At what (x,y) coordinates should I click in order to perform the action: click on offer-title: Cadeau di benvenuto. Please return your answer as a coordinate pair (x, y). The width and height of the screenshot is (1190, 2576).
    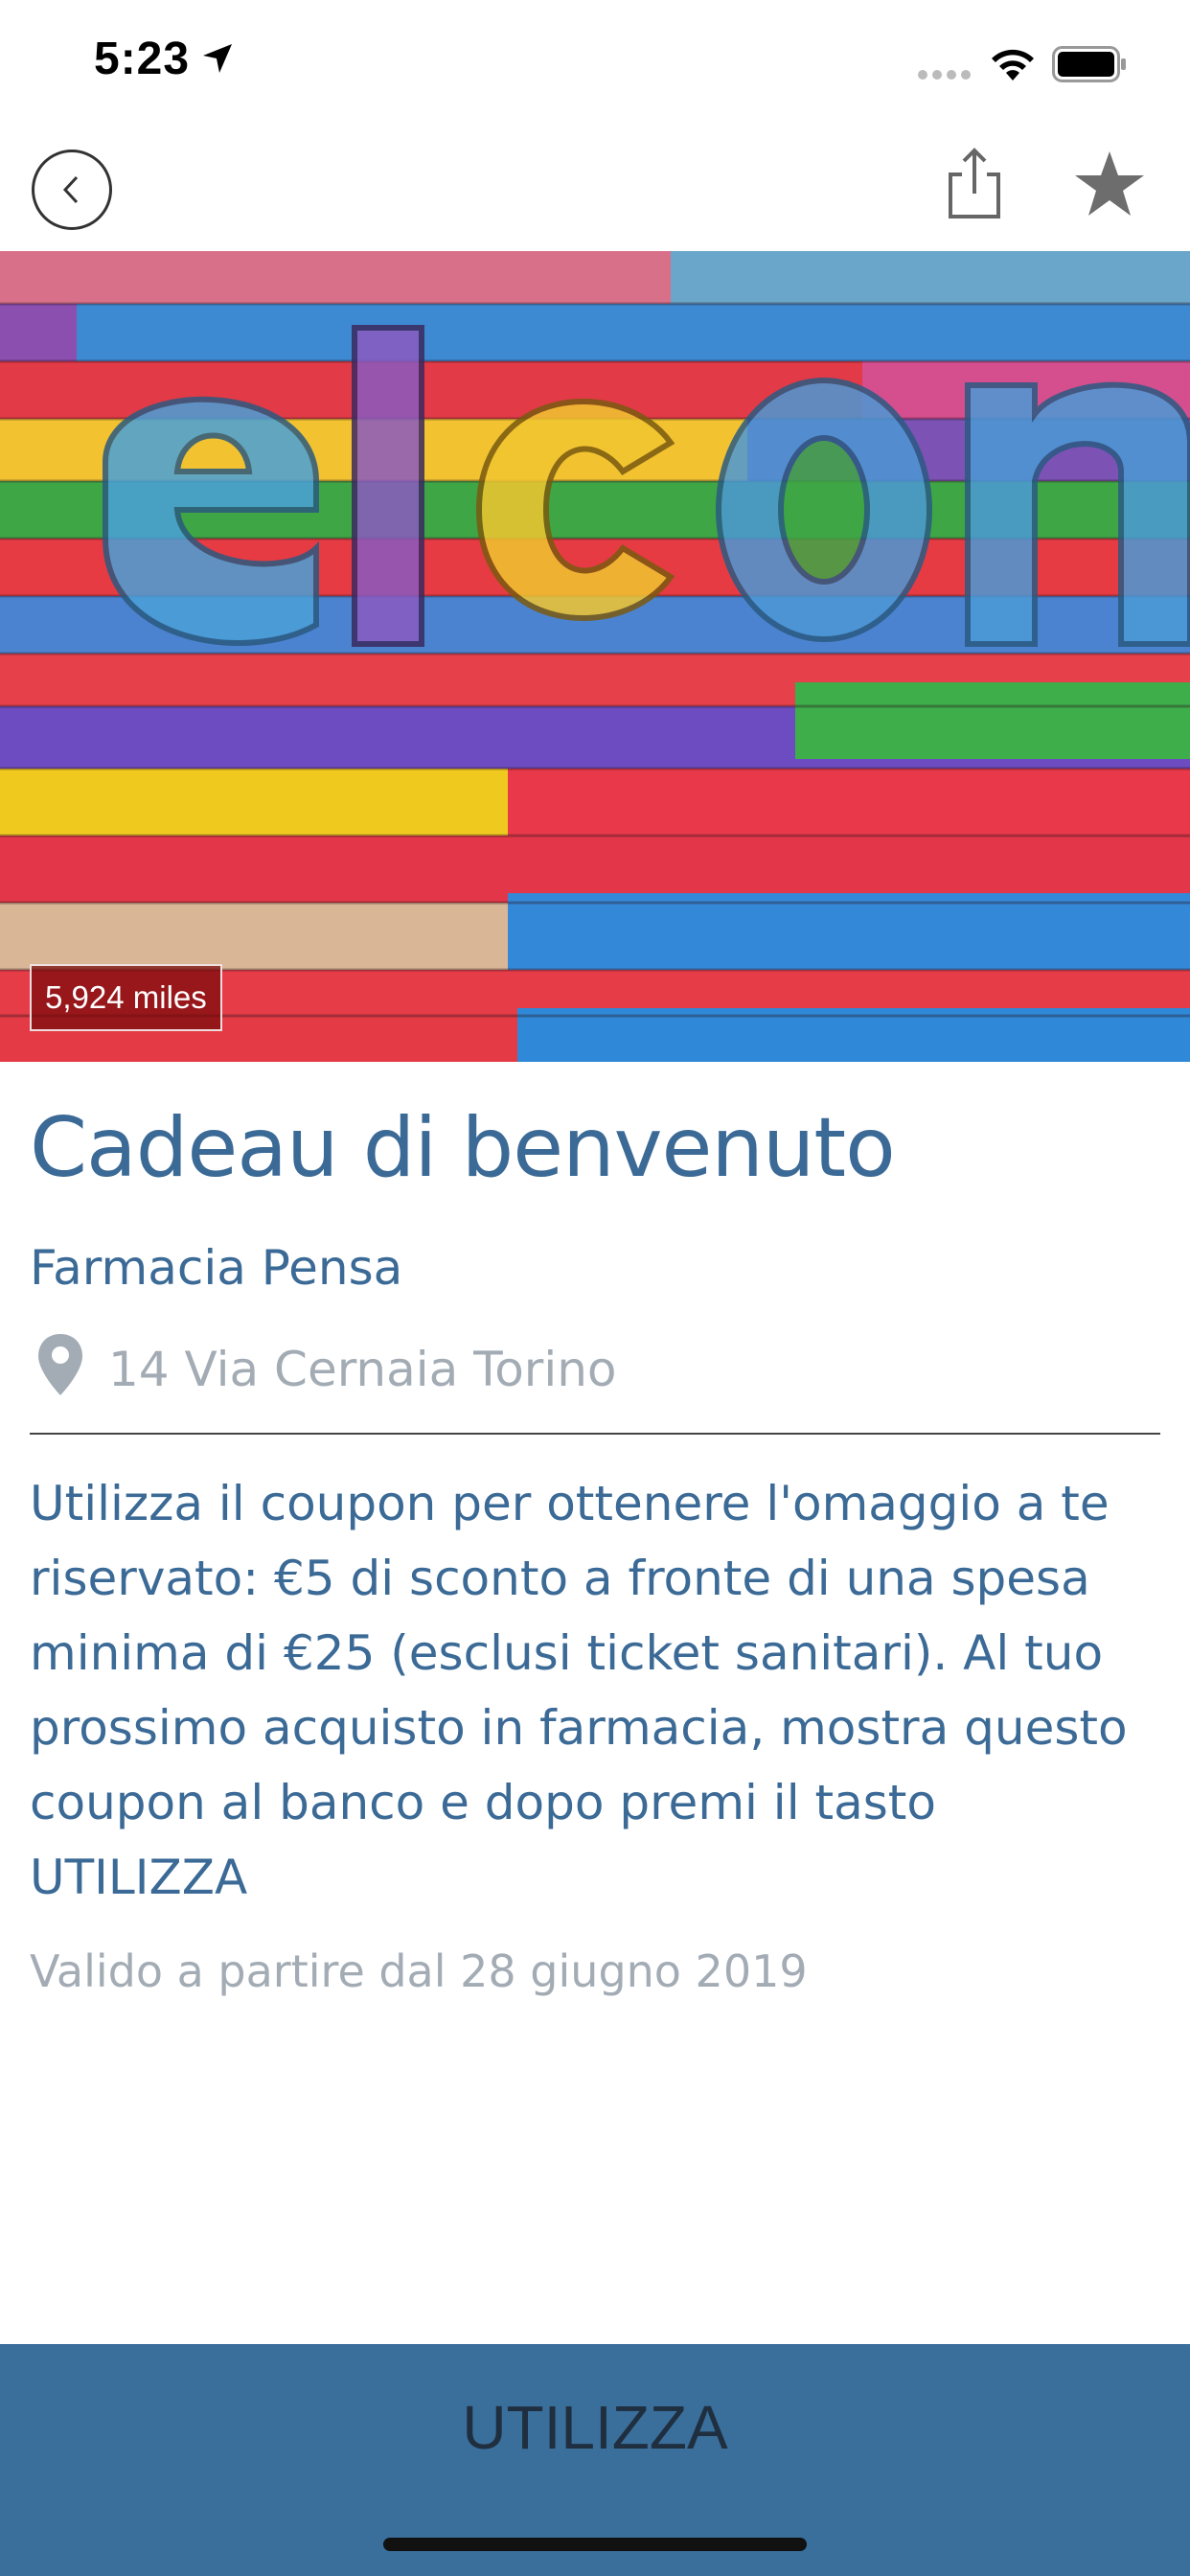
    Looking at the image, I should click on (463, 1148).